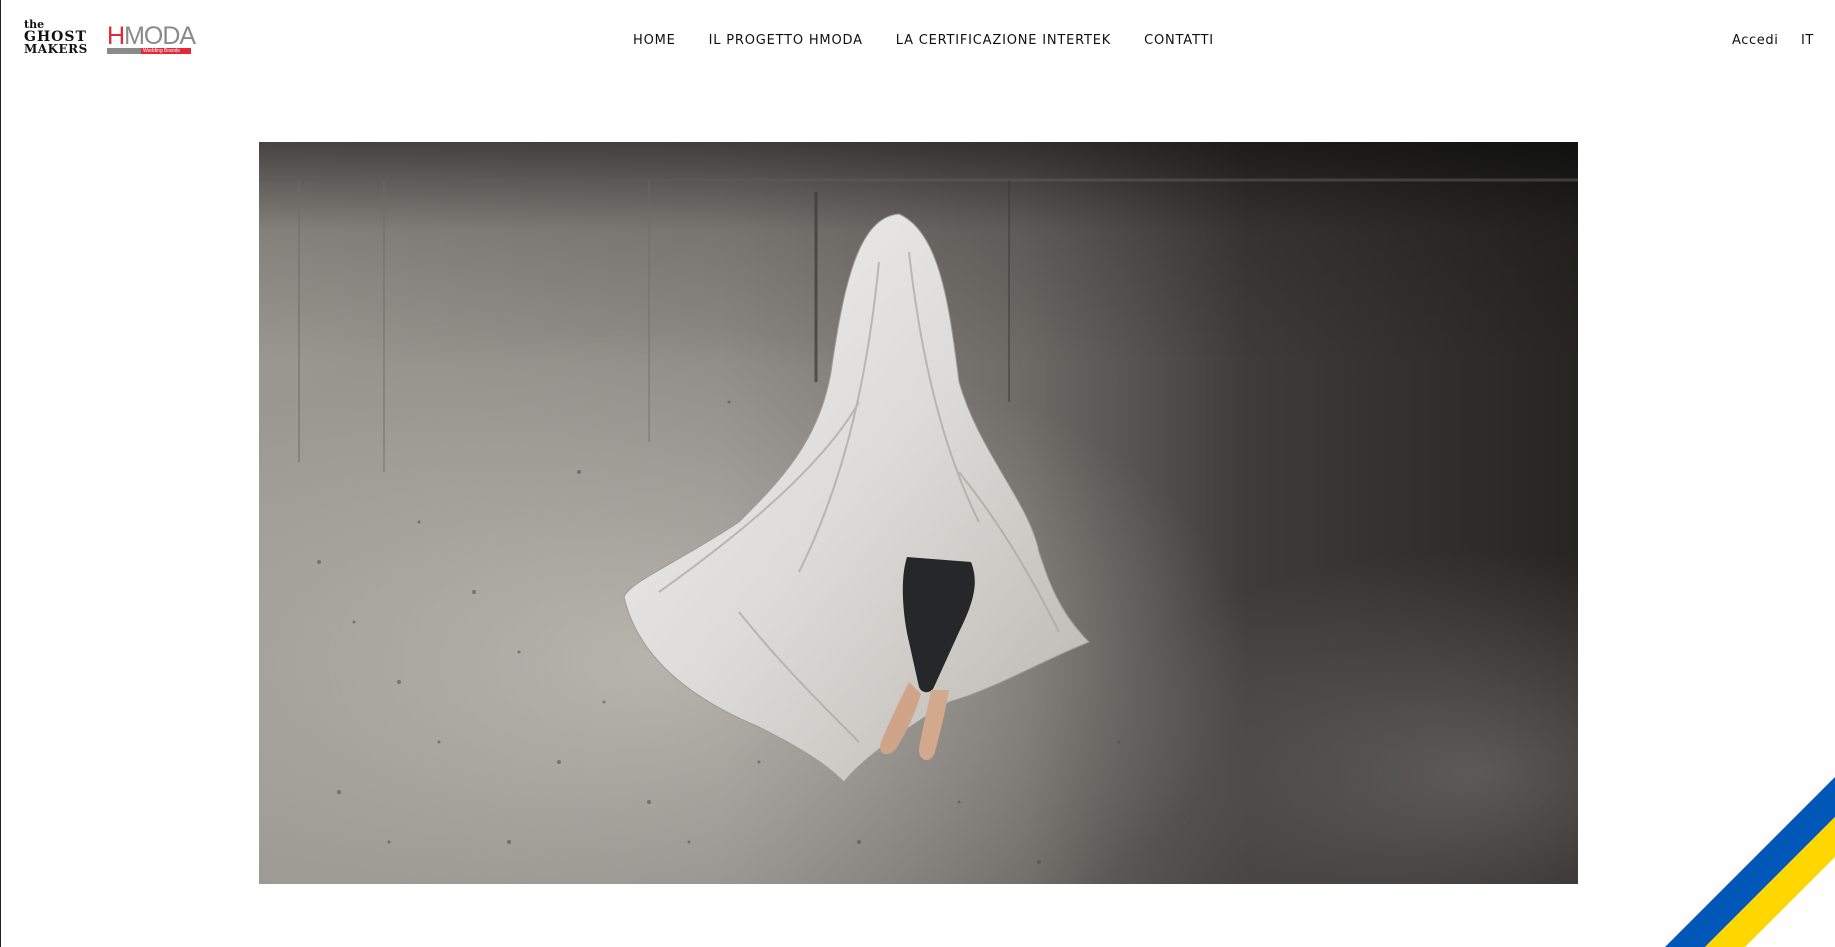 The height and width of the screenshot is (947, 1835). Describe the element at coordinates (1807, 41) in the screenshot. I see `language-selector: IT` at that location.